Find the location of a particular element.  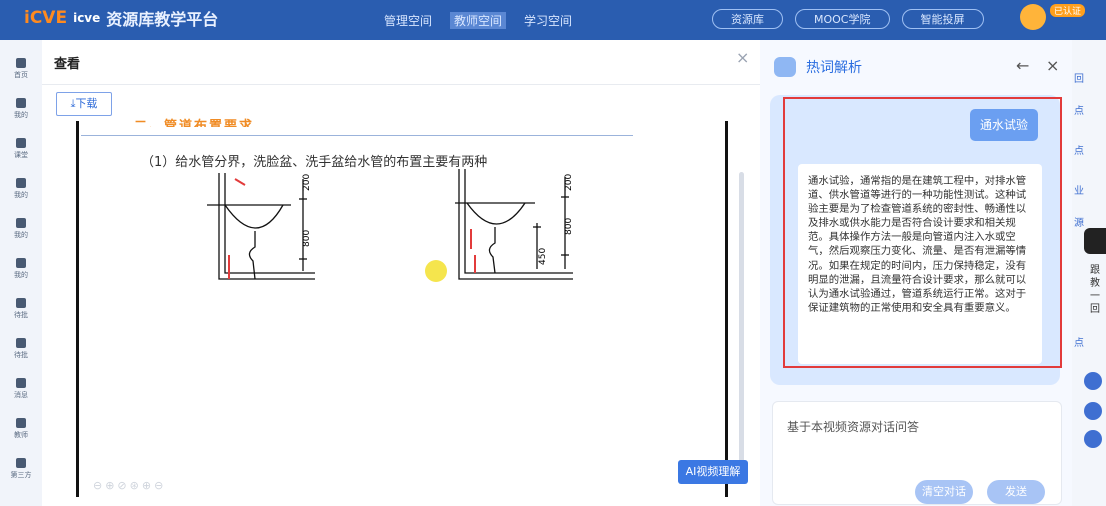

sidebar-item-mine-4: 我的 is located at coordinates (21, 269).